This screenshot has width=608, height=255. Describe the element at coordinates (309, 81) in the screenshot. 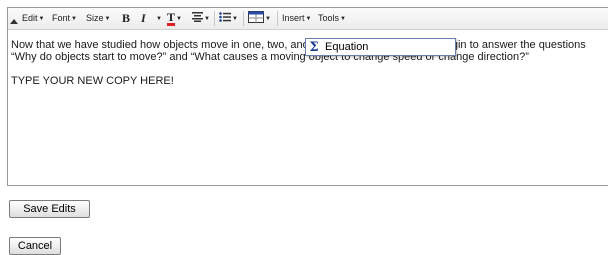

I see `content-paragraph: TYPE YOUR NEW COPY HERE!` at that location.